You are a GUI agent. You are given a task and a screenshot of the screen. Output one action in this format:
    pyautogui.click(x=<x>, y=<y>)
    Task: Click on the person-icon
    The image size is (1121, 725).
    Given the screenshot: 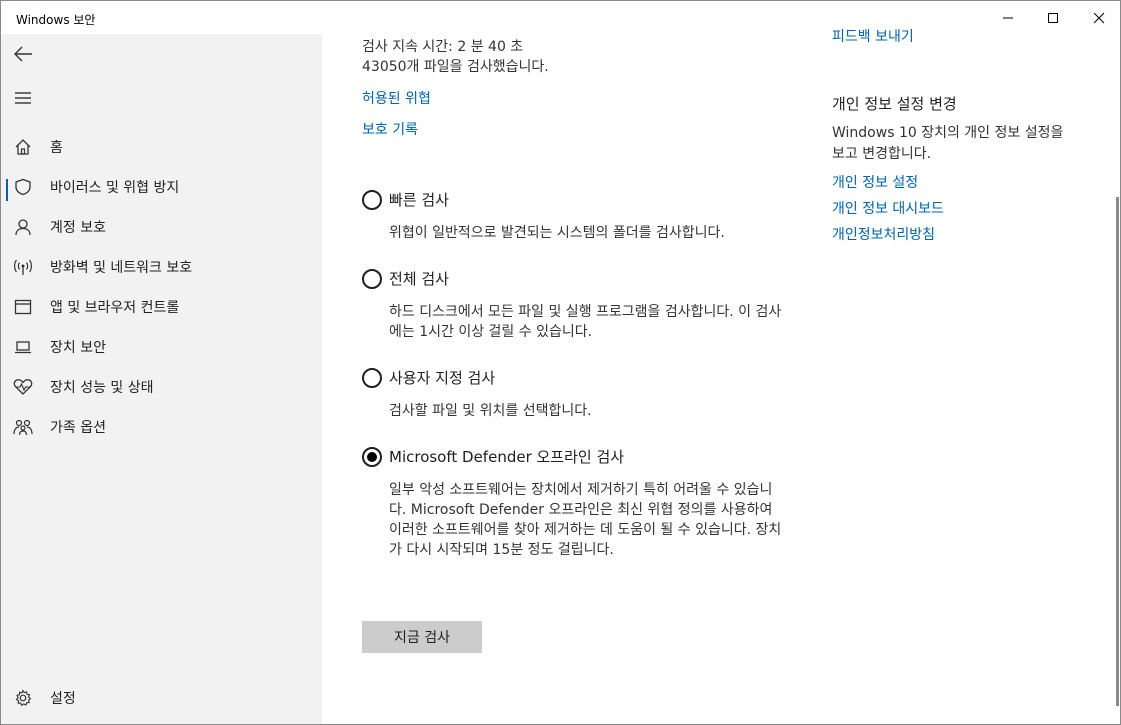 What is the action you would take?
    pyautogui.click(x=23, y=227)
    